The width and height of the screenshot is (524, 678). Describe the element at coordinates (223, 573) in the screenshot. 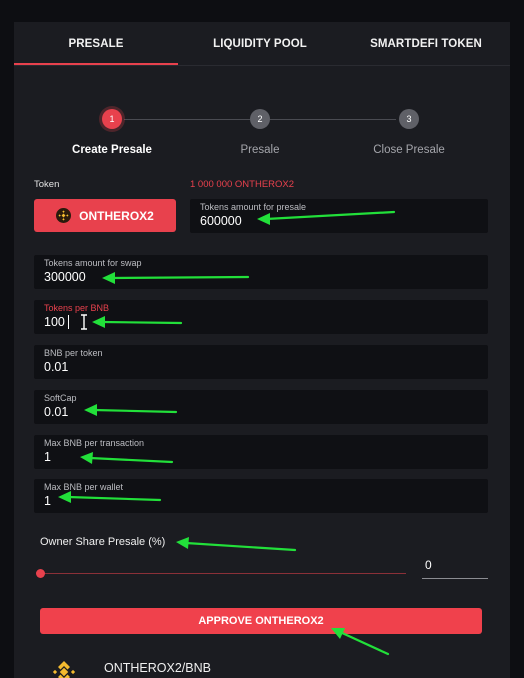

I see `owner-share-slider-track` at that location.